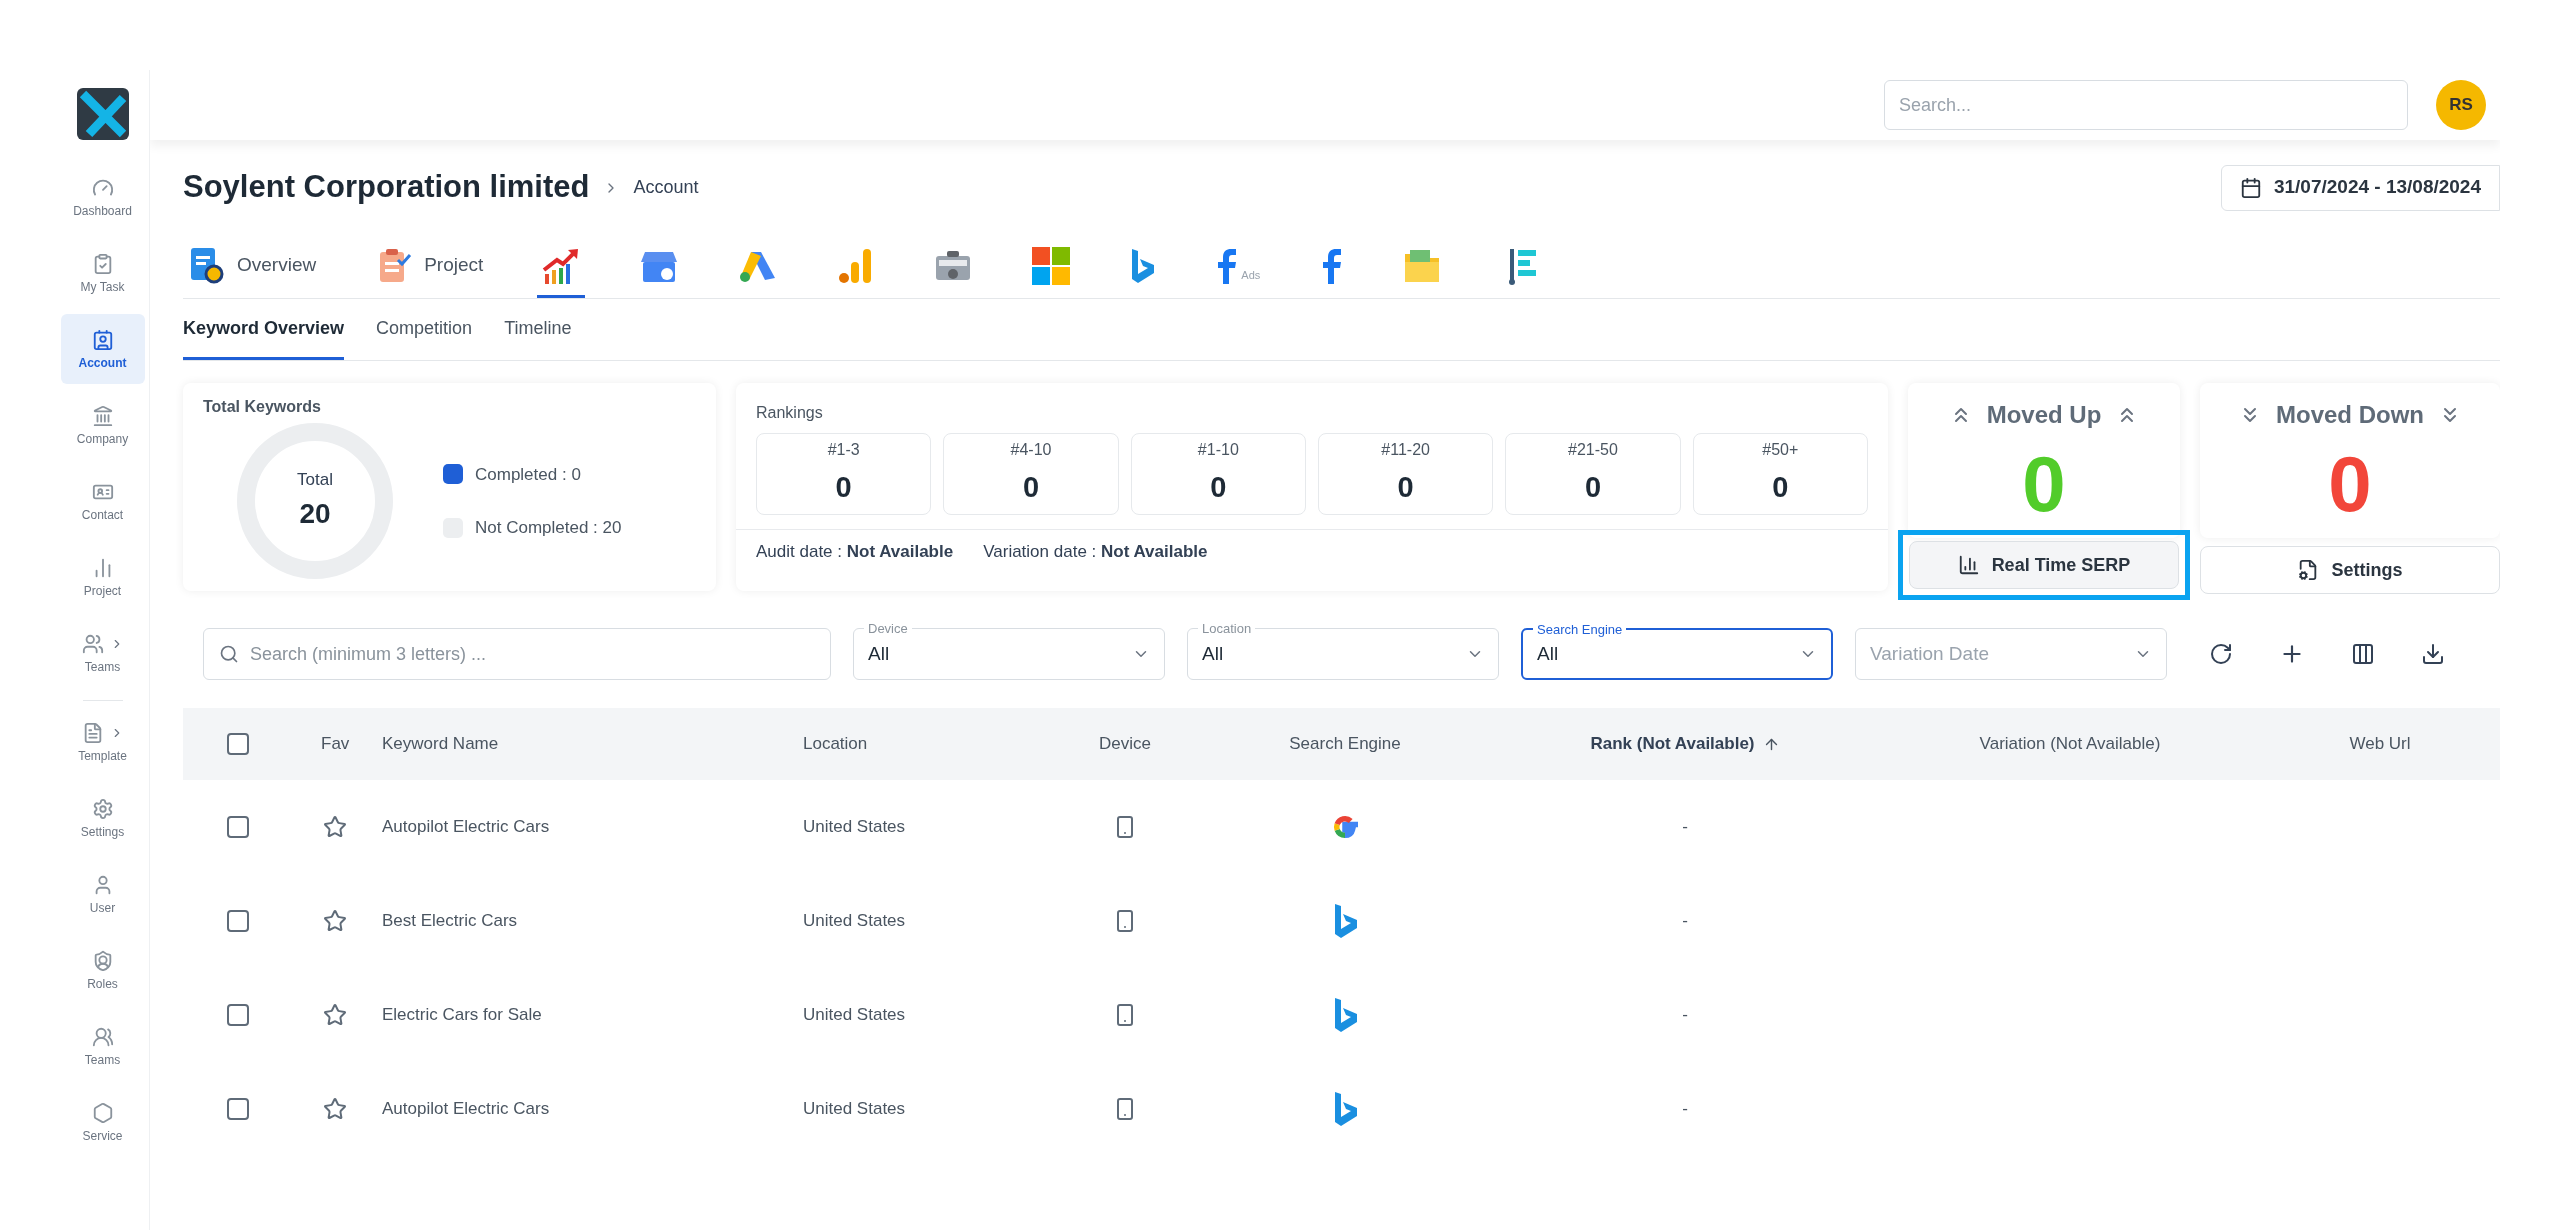  What do you see at coordinates (229, 654) in the screenshot?
I see `search-icon` at bounding box center [229, 654].